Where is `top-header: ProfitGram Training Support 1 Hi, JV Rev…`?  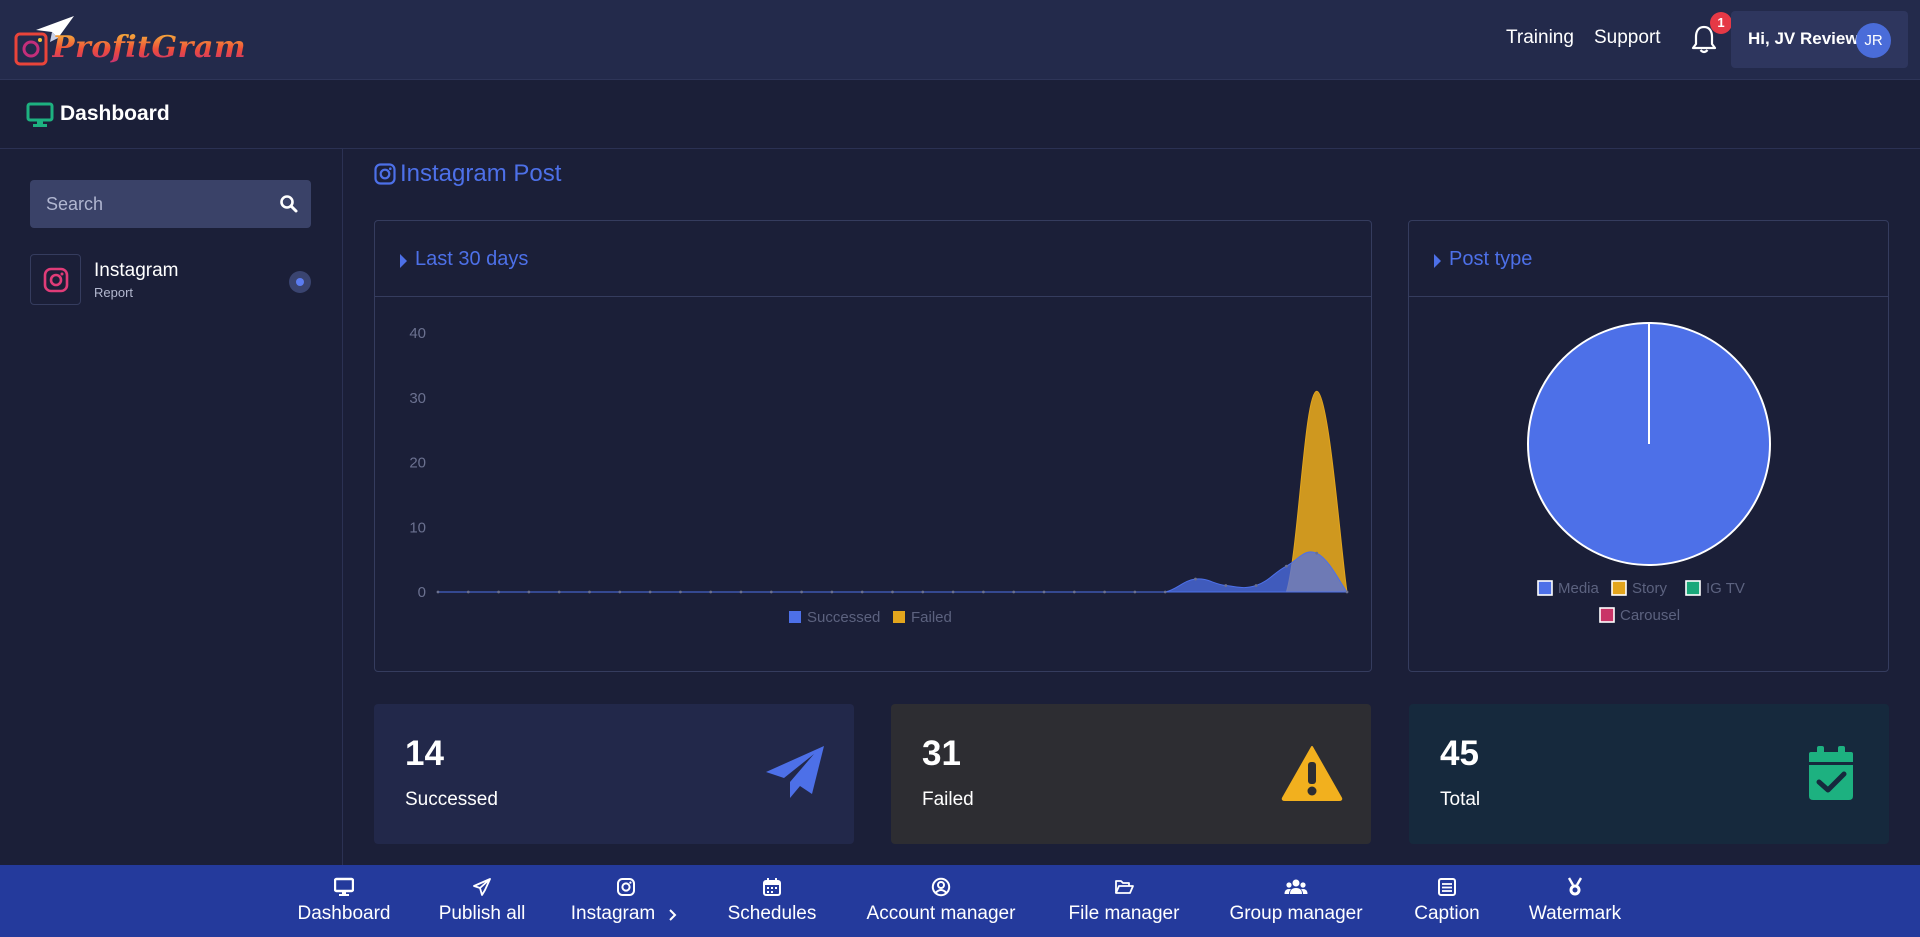 top-header: ProfitGram Training Support 1 Hi, JV Rev… is located at coordinates (960, 40).